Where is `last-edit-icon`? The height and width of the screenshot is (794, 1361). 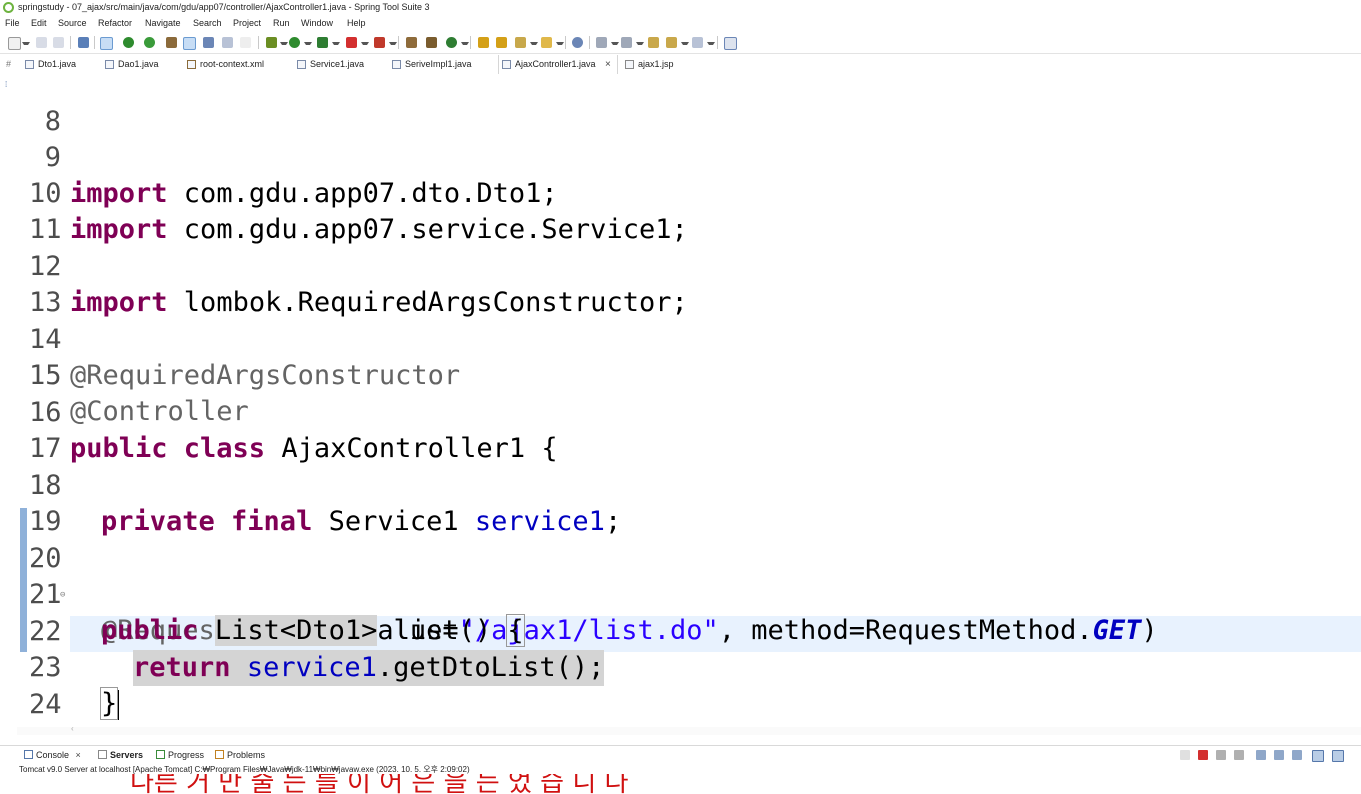 last-edit-icon is located at coordinates (653, 42).